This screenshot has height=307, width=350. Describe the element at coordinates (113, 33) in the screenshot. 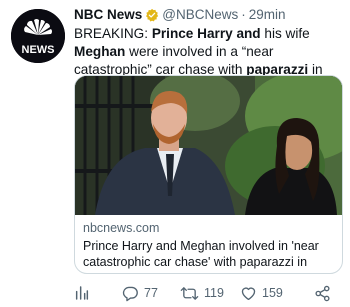

I see `tweet-text-part: BREAKING:` at that location.